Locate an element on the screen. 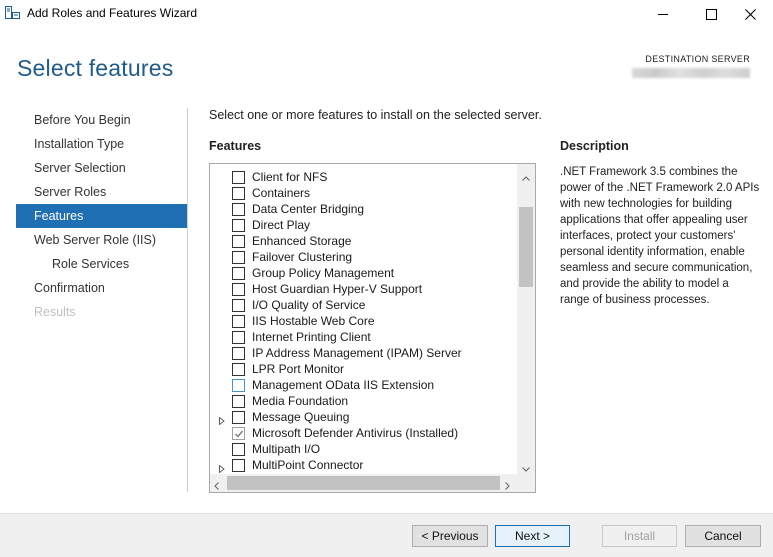 The height and width of the screenshot is (557, 773). feature-row: Internet Printing Client is located at coordinates (363, 337).